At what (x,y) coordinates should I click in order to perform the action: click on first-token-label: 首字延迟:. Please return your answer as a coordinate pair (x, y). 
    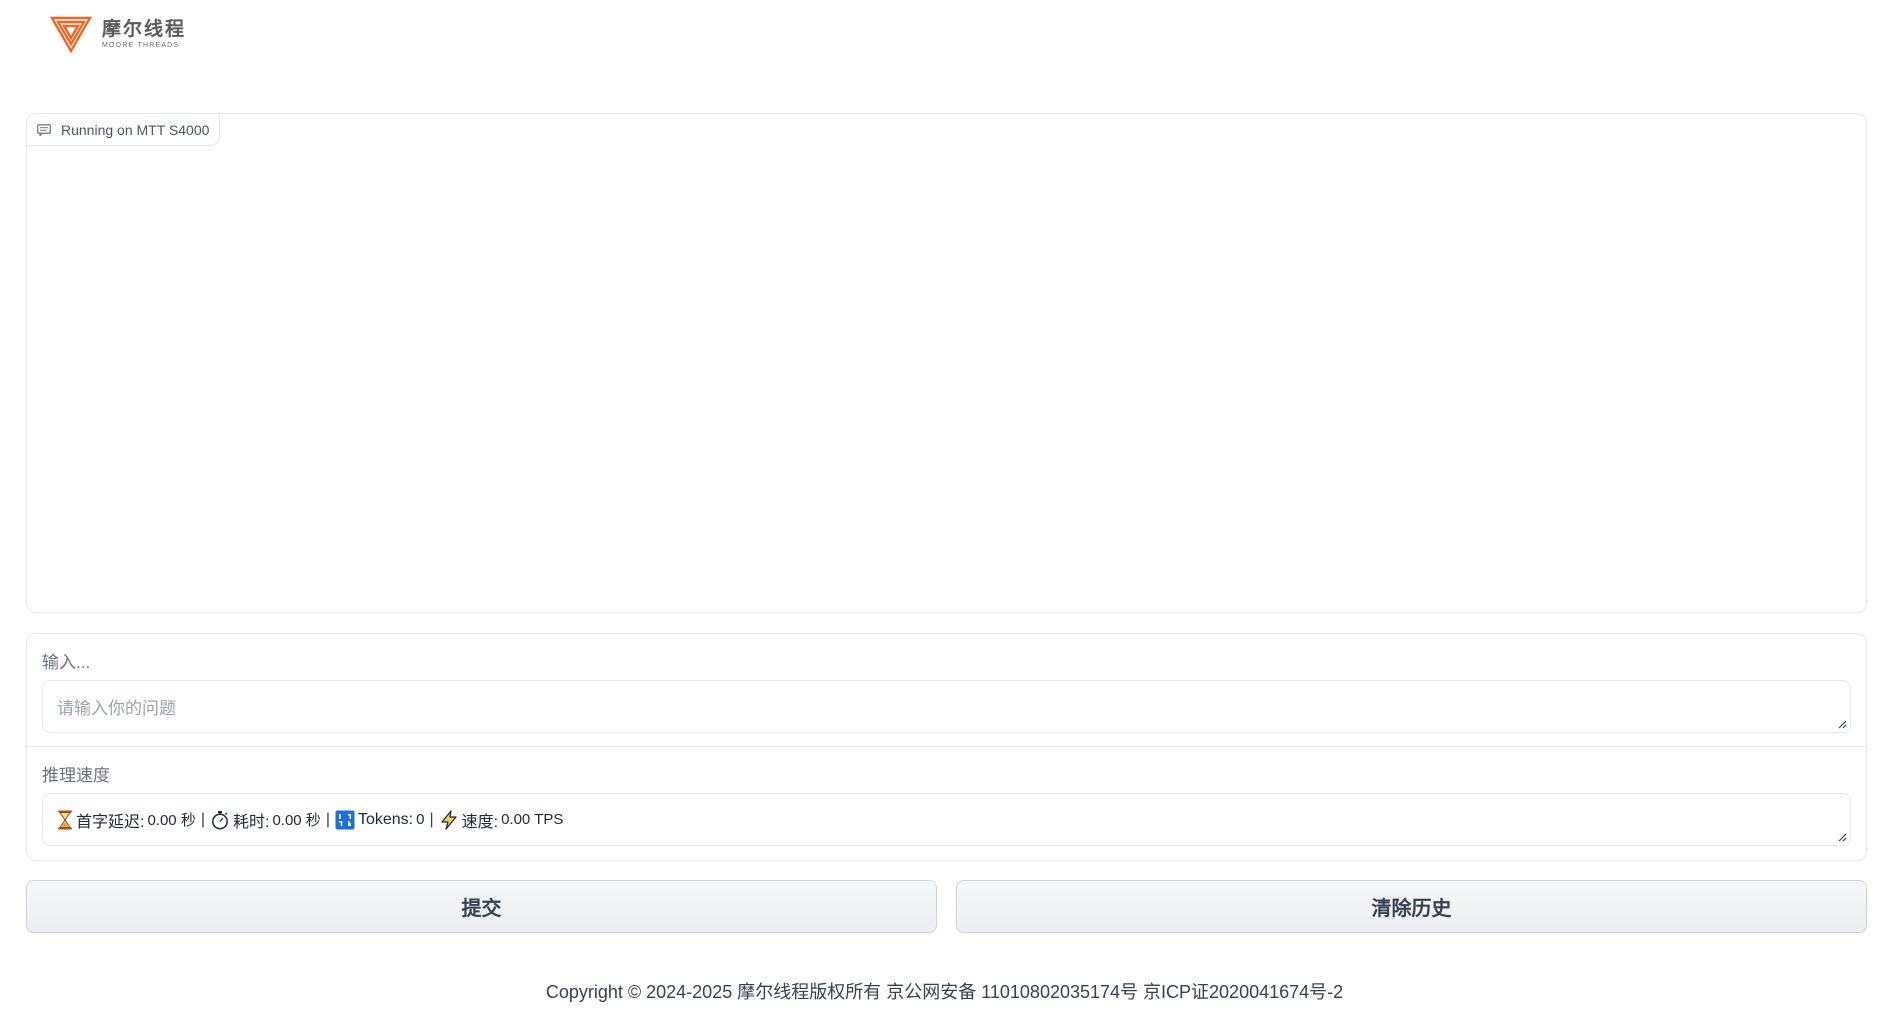
    Looking at the image, I should click on (110, 822).